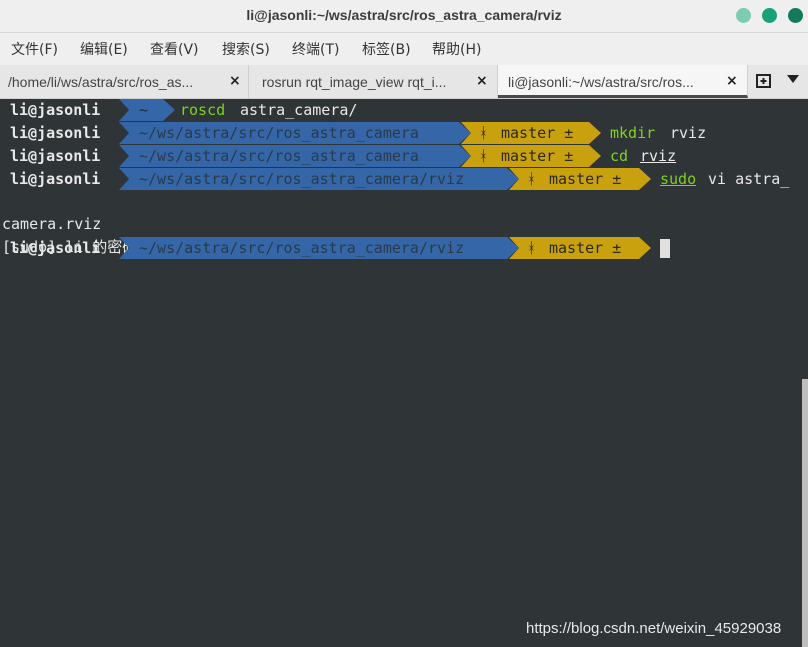  I want to click on text-cursor, so click(665, 248).